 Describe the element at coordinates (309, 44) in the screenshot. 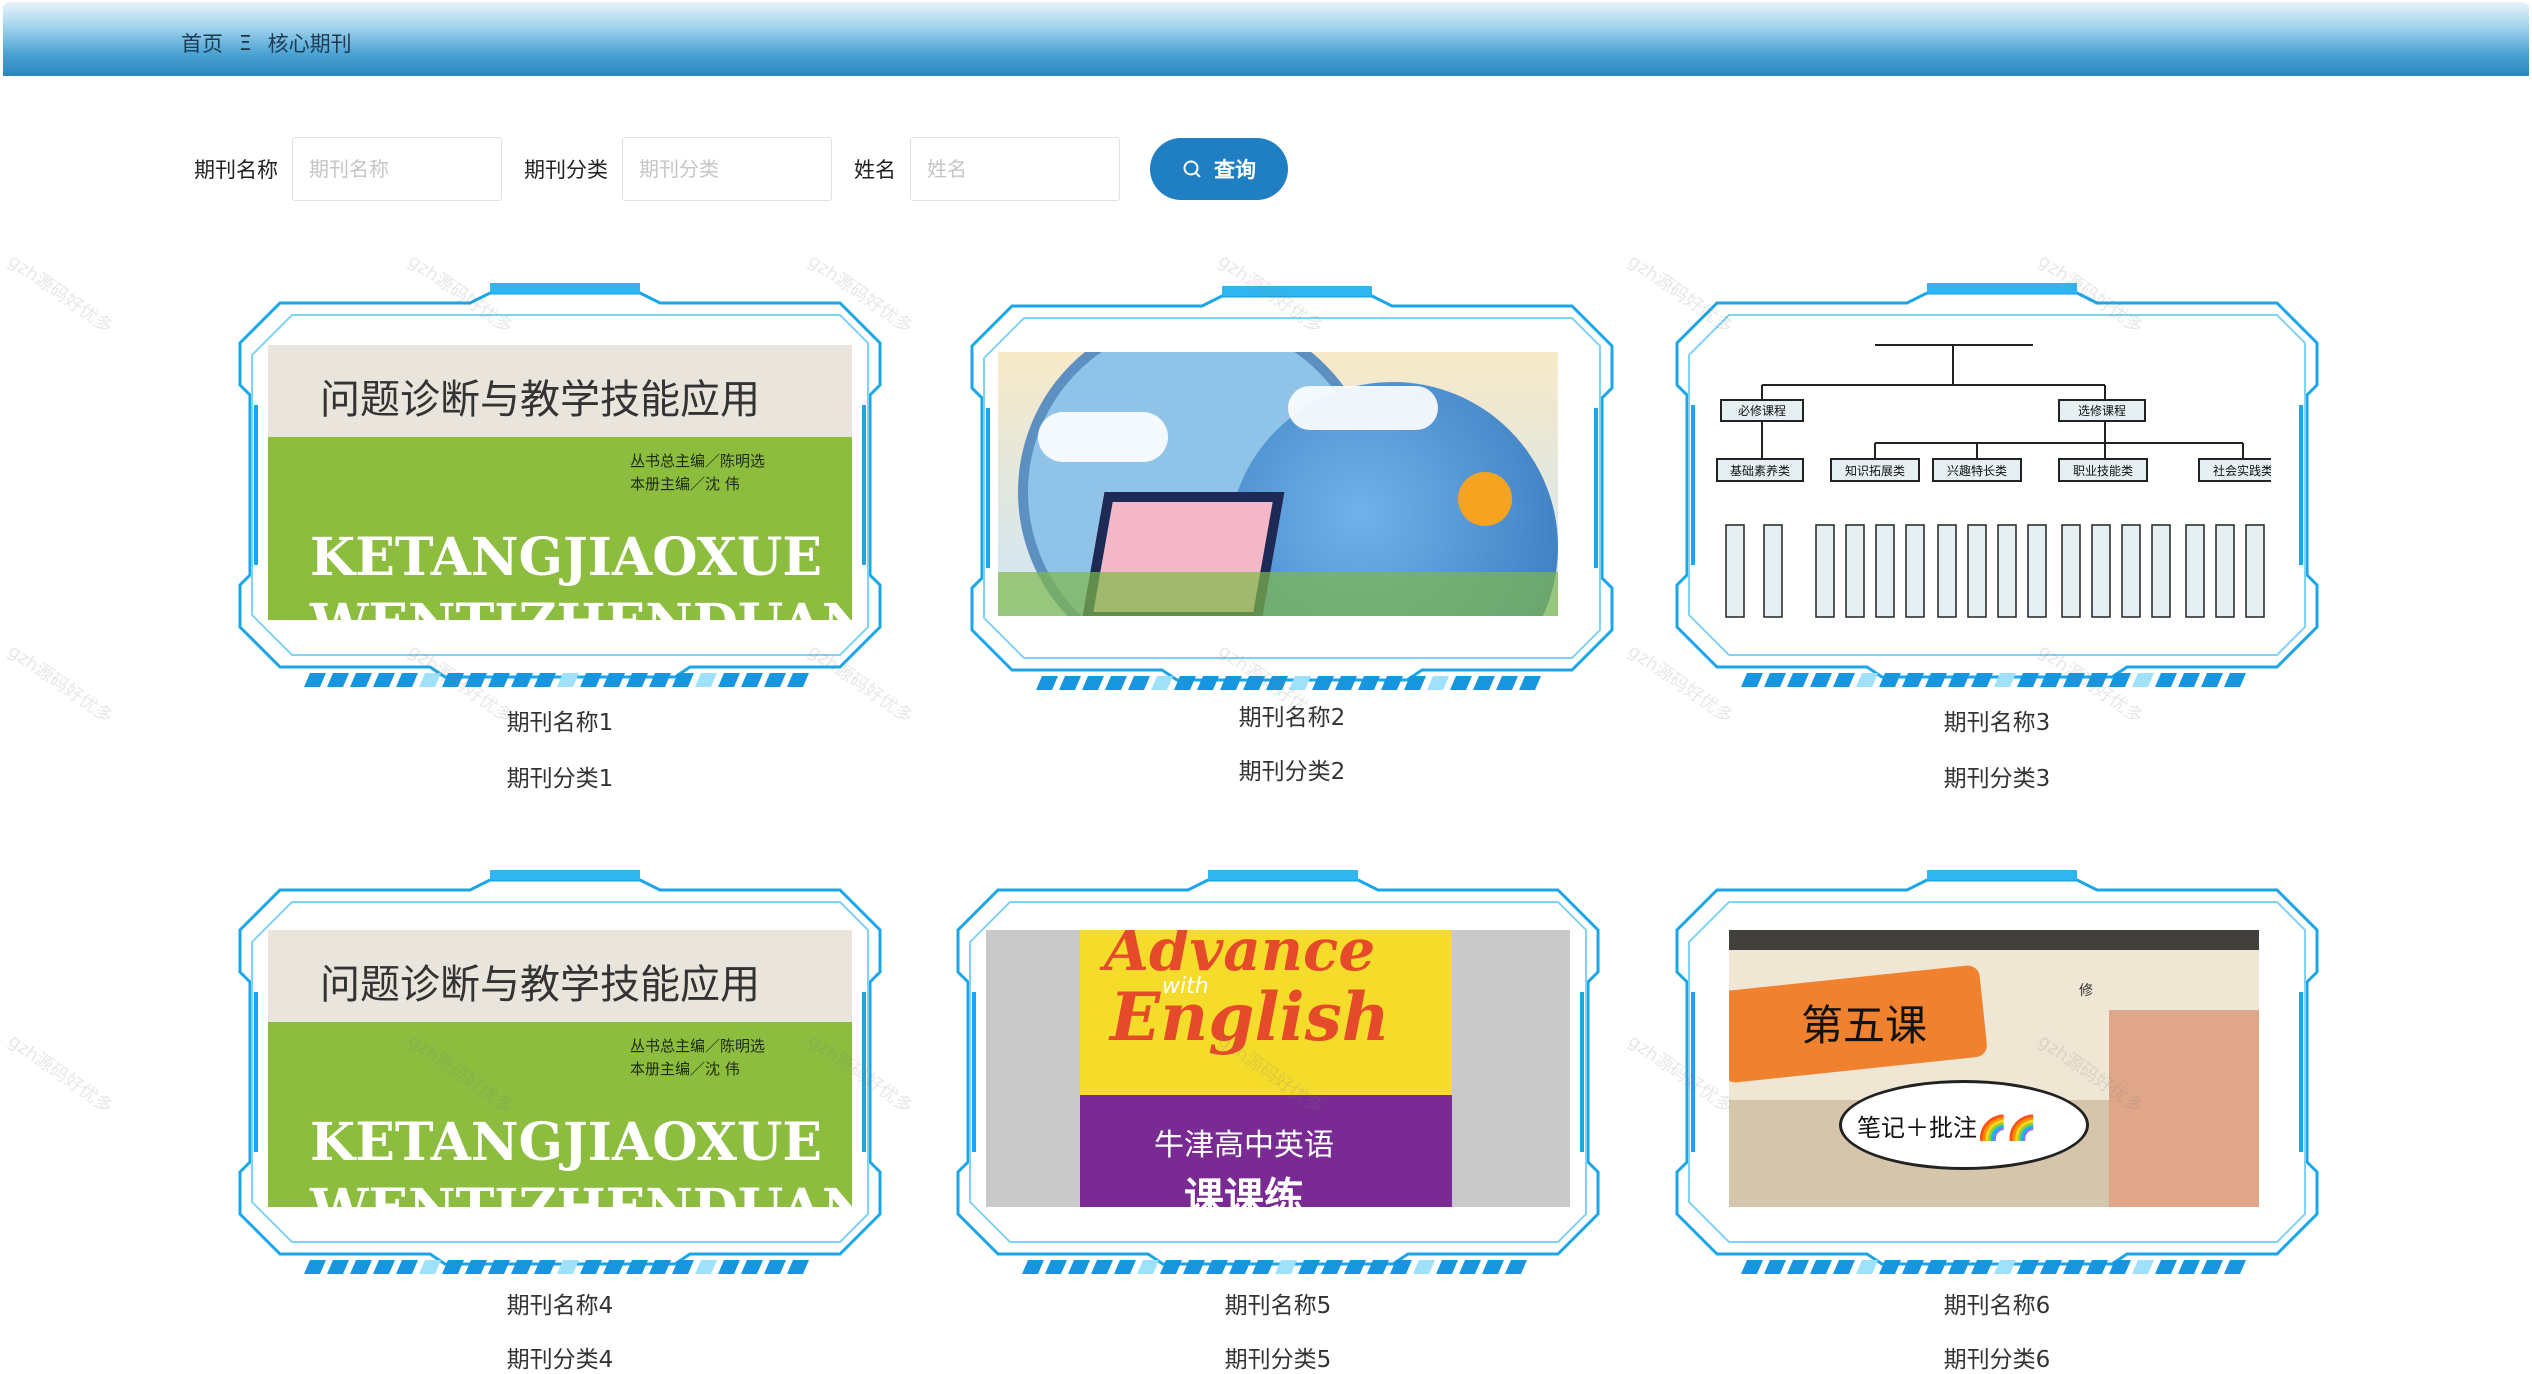

I see `breadcrumb-current: 核心期刊` at that location.